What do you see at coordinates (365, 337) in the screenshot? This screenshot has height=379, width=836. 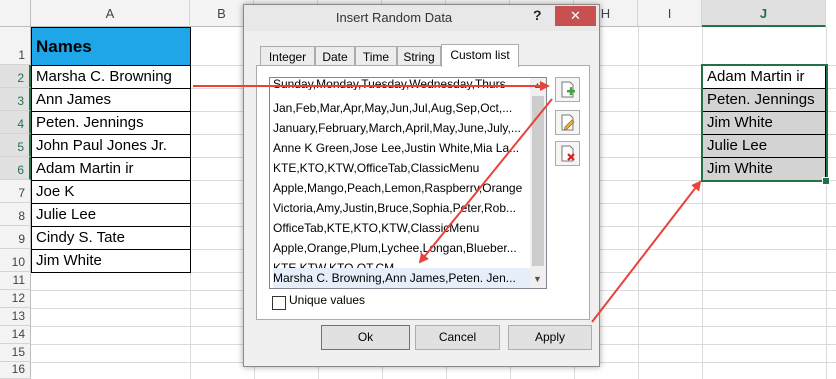 I see `ok-button: Ok` at bounding box center [365, 337].